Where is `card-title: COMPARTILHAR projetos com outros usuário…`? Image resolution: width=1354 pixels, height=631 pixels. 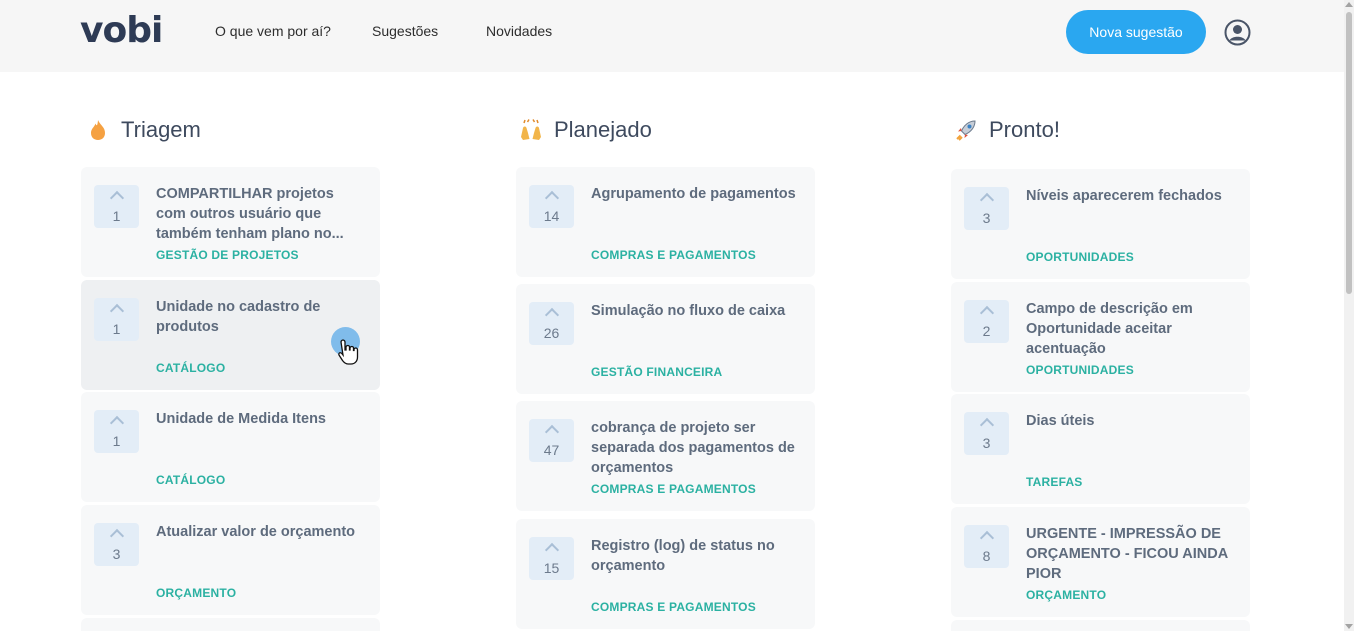 card-title: COMPARTILHAR projetos com outros usuário… is located at coordinates (250, 214).